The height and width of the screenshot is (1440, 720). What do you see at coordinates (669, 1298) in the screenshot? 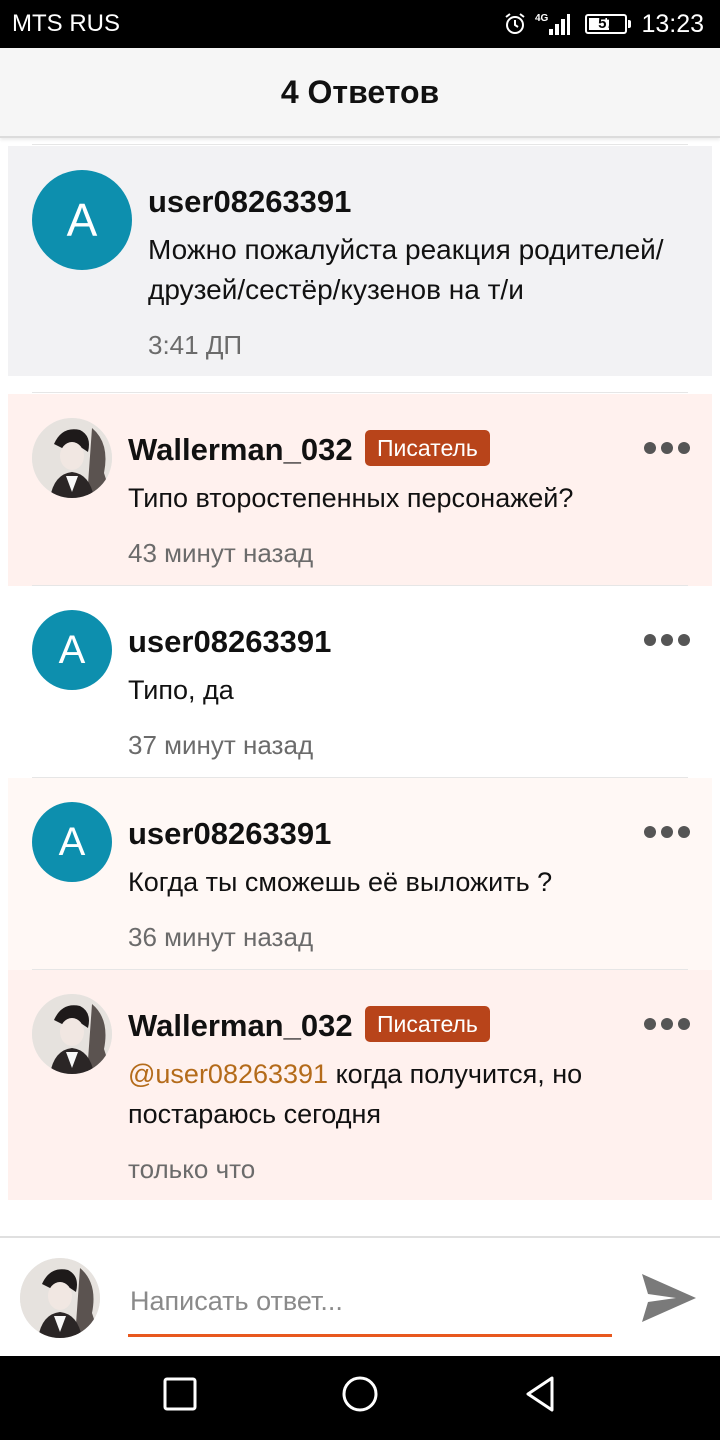
I see `send-icon` at bounding box center [669, 1298].